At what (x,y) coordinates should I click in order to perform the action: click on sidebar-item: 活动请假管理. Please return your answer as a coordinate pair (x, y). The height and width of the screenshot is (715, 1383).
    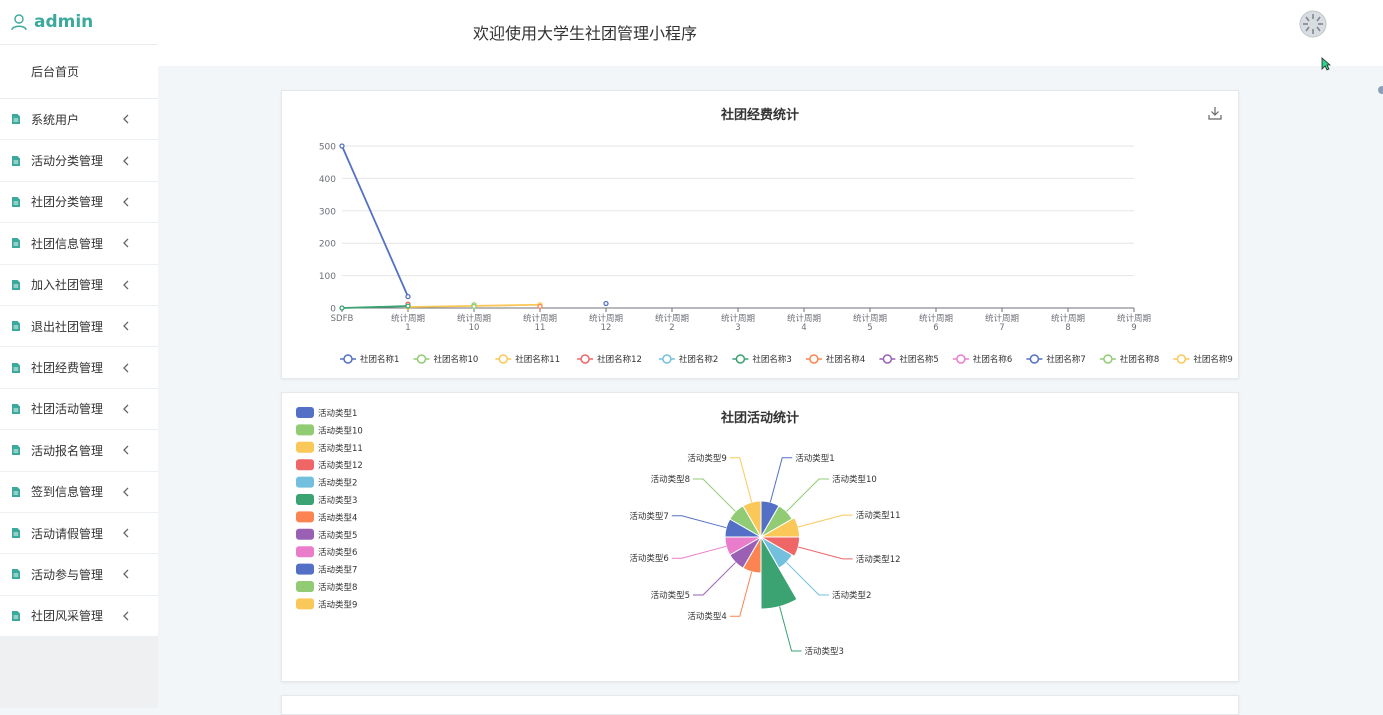
    Looking at the image, I should click on (79, 534).